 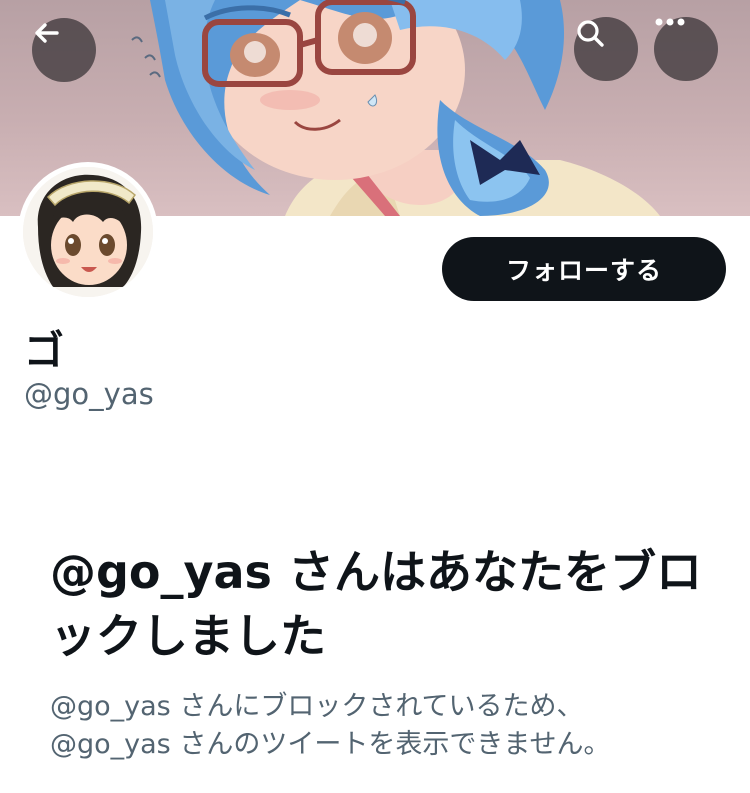 I want to click on avatar, so click(x=88, y=232).